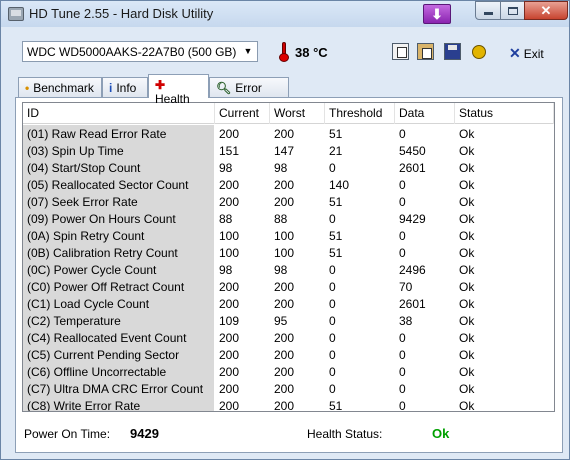  I want to click on table-row: (09) Power On Hours Count 88 88 0 9429 Ok, so click(288, 218).